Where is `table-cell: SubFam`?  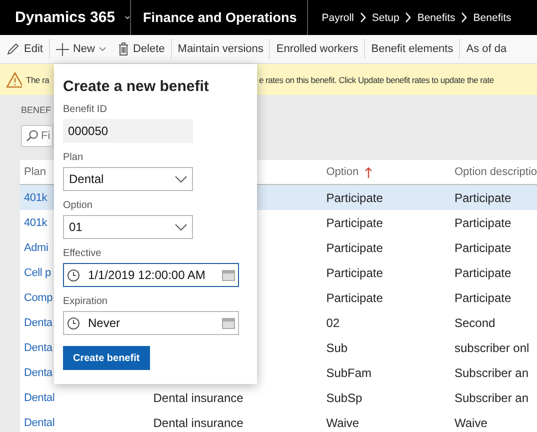 table-cell: SubFam is located at coordinates (349, 373).